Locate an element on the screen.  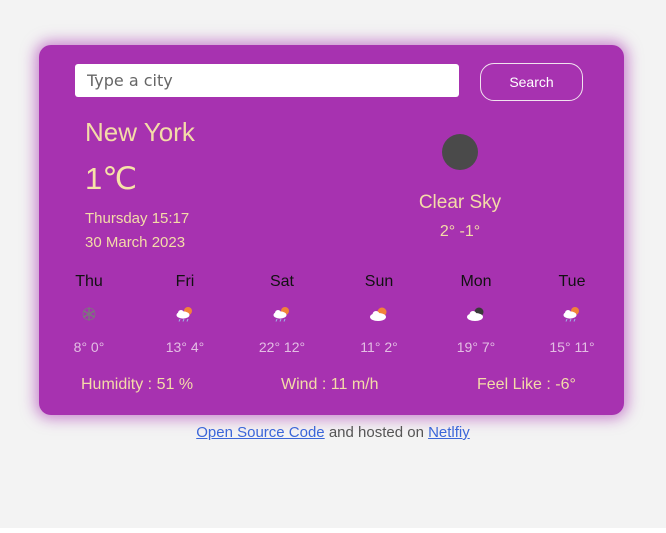
footer: Open Source Code and hosted on Netlfiy is located at coordinates (333, 432).